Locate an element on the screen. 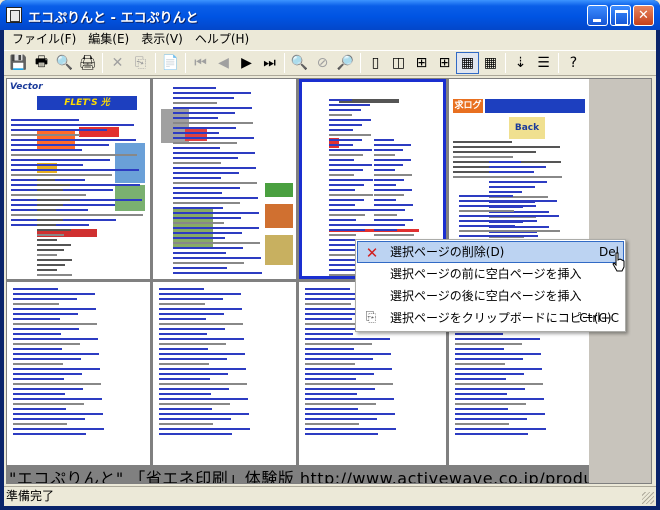 The image size is (660, 510). menu-edit: 編集(E) is located at coordinates (108, 39).